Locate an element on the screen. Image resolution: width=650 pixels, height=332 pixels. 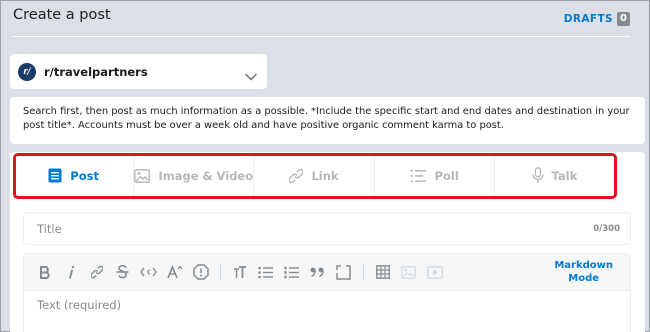
tab-talk: Talk is located at coordinates (554, 176).